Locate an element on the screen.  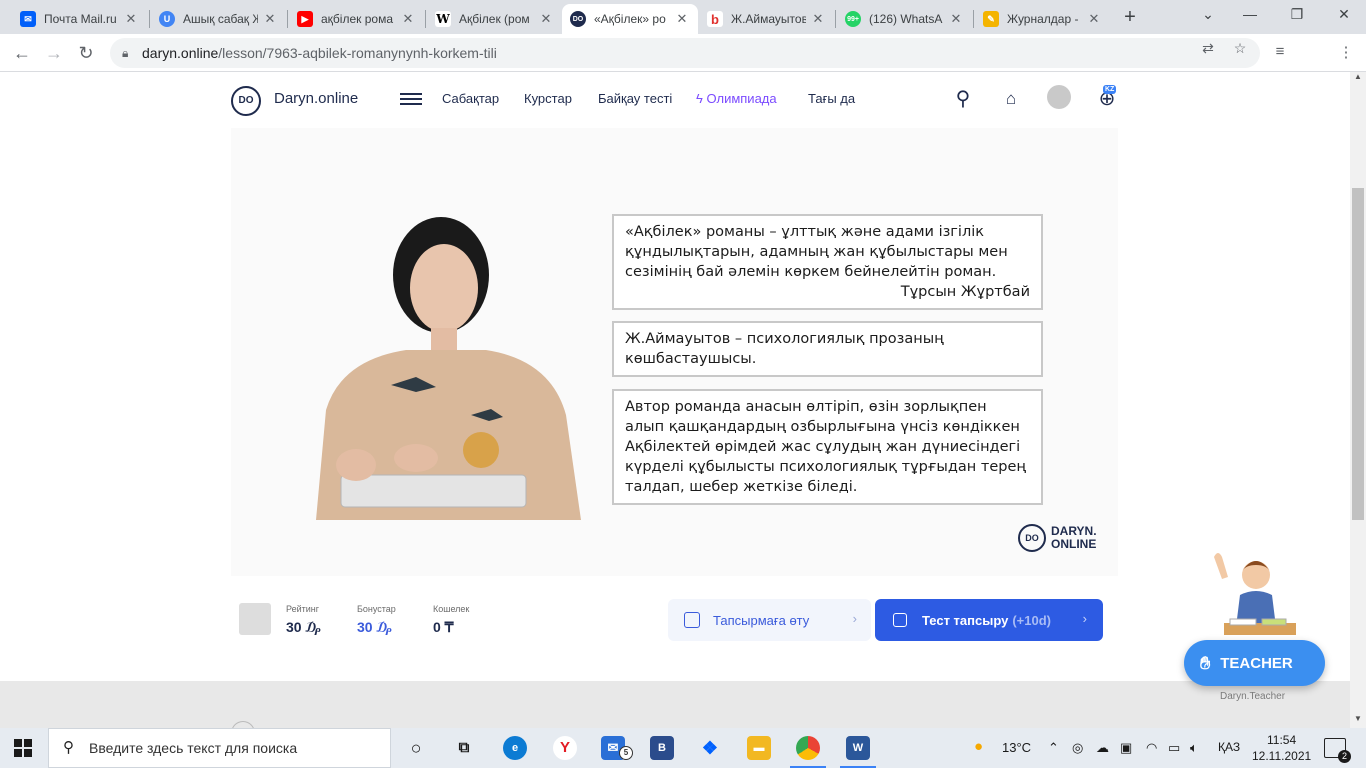
page-scrollbar: ▲ ▼ is located at coordinates (1358, 400).